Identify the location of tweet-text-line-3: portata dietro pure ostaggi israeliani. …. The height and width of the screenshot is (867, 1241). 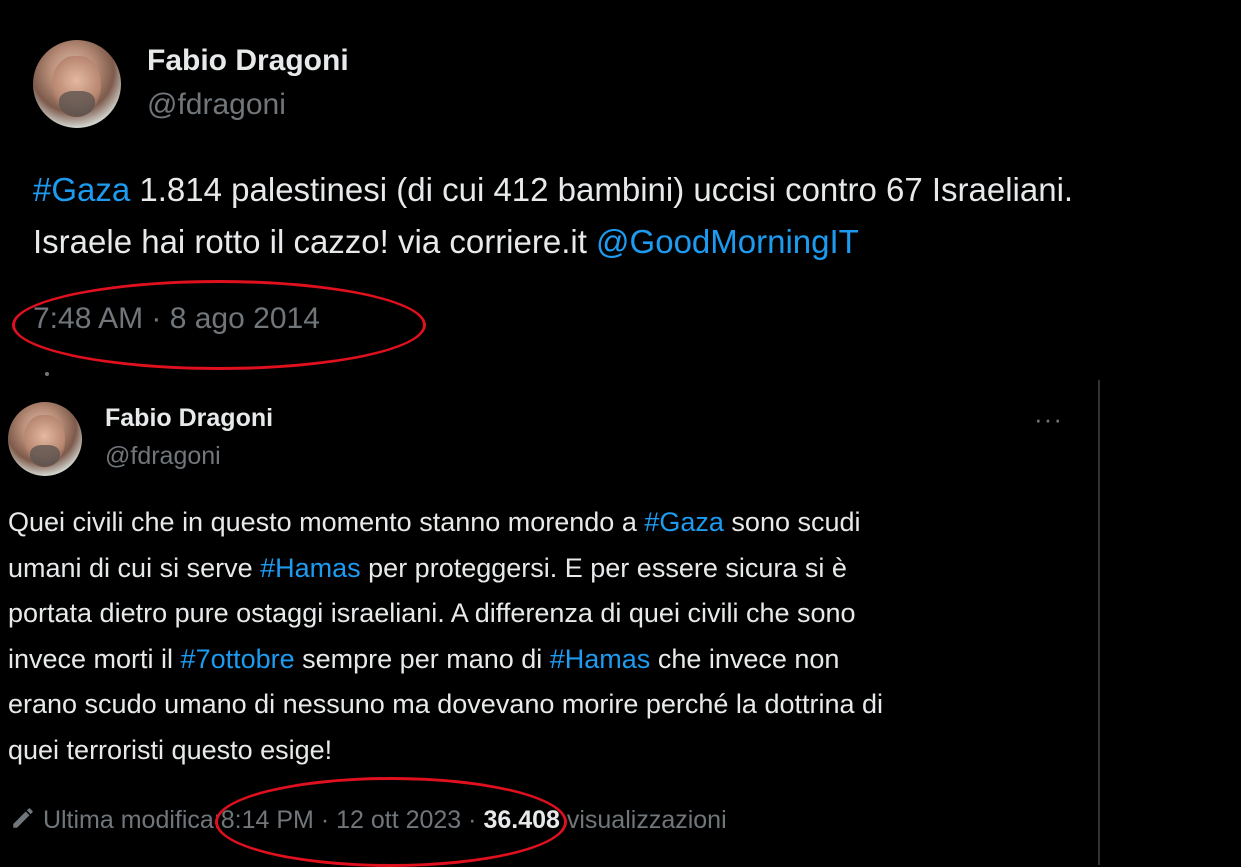
(432, 613).